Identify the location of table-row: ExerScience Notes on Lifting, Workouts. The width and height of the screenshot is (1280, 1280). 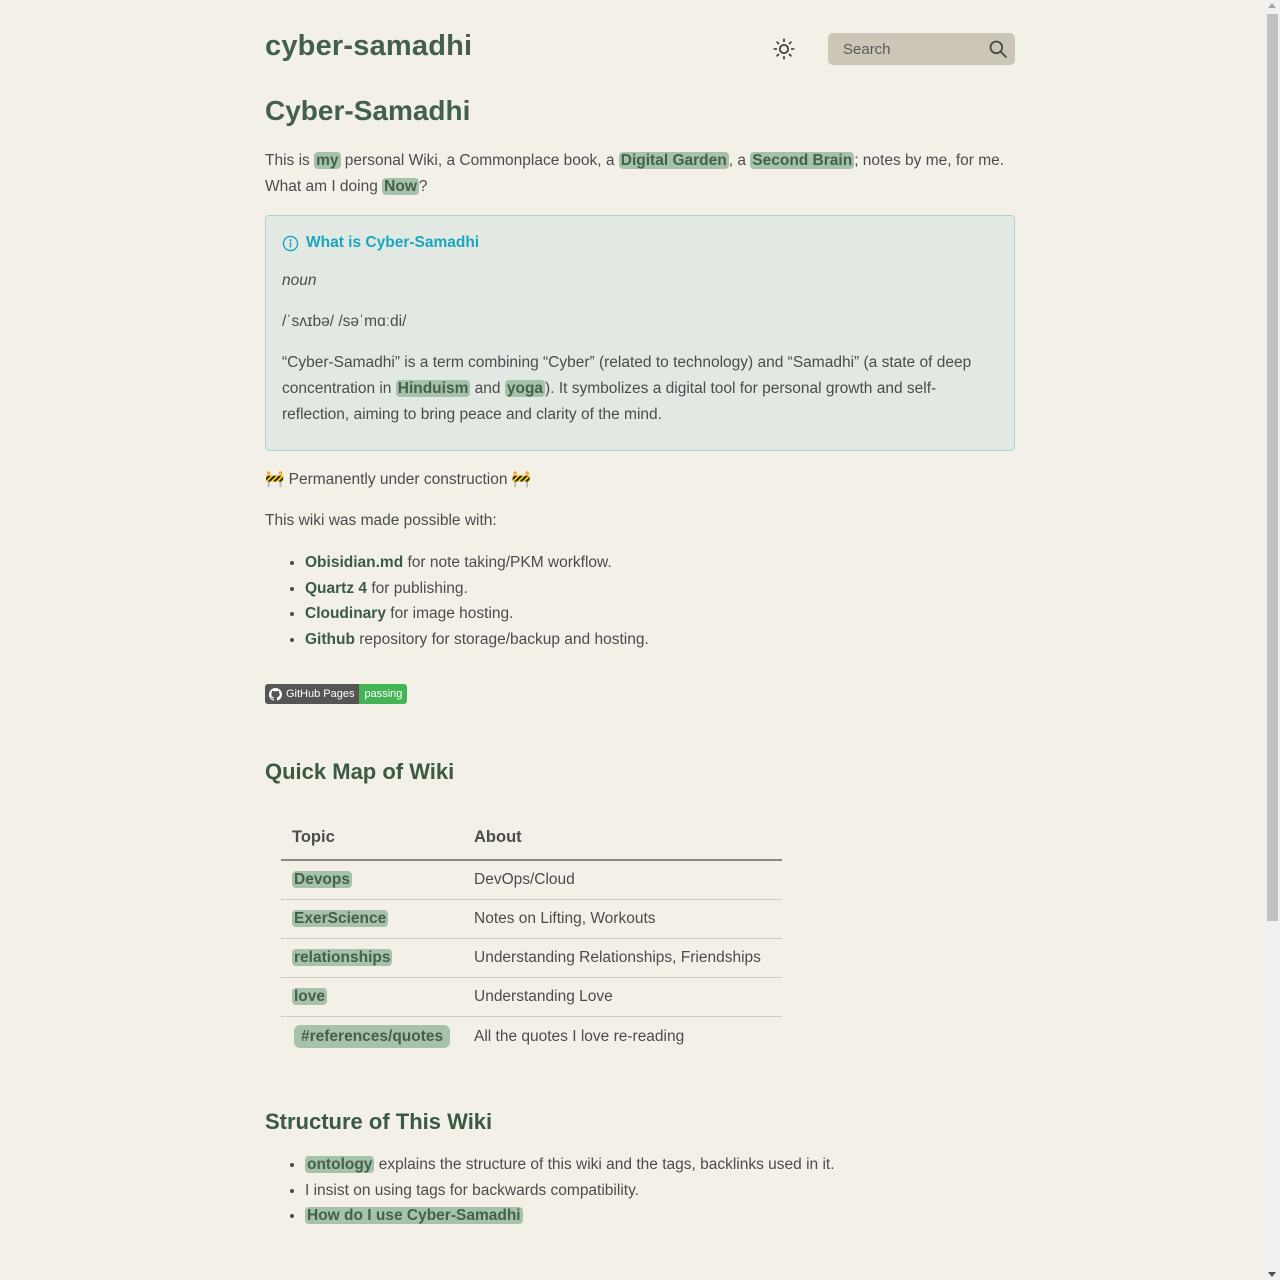
(531, 919).